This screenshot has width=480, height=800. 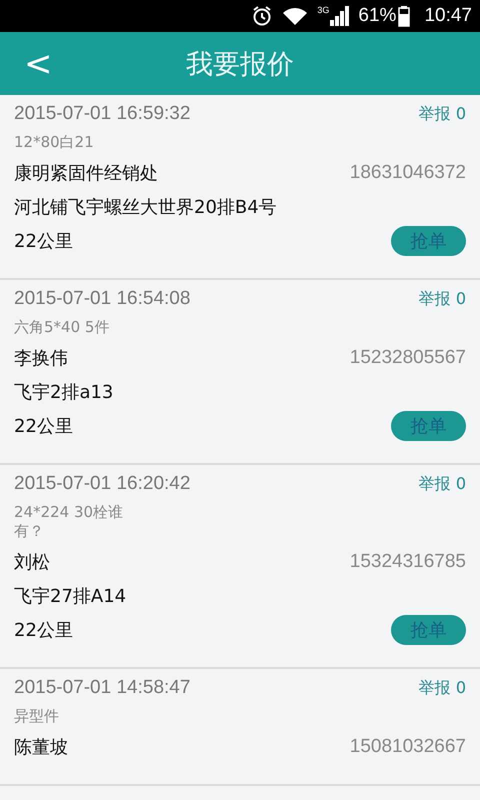 What do you see at coordinates (448, 16) in the screenshot?
I see `clock-time: 10:47` at bounding box center [448, 16].